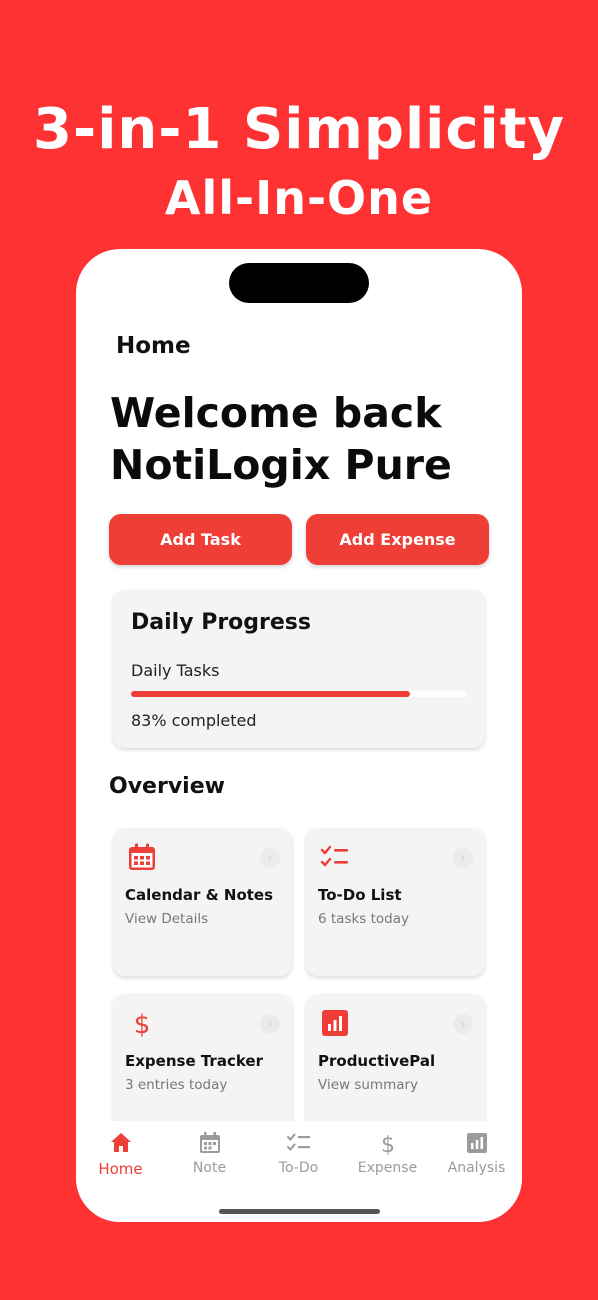  What do you see at coordinates (387, 1168) in the screenshot?
I see `tab-label: Expense` at bounding box center [387, 1168].